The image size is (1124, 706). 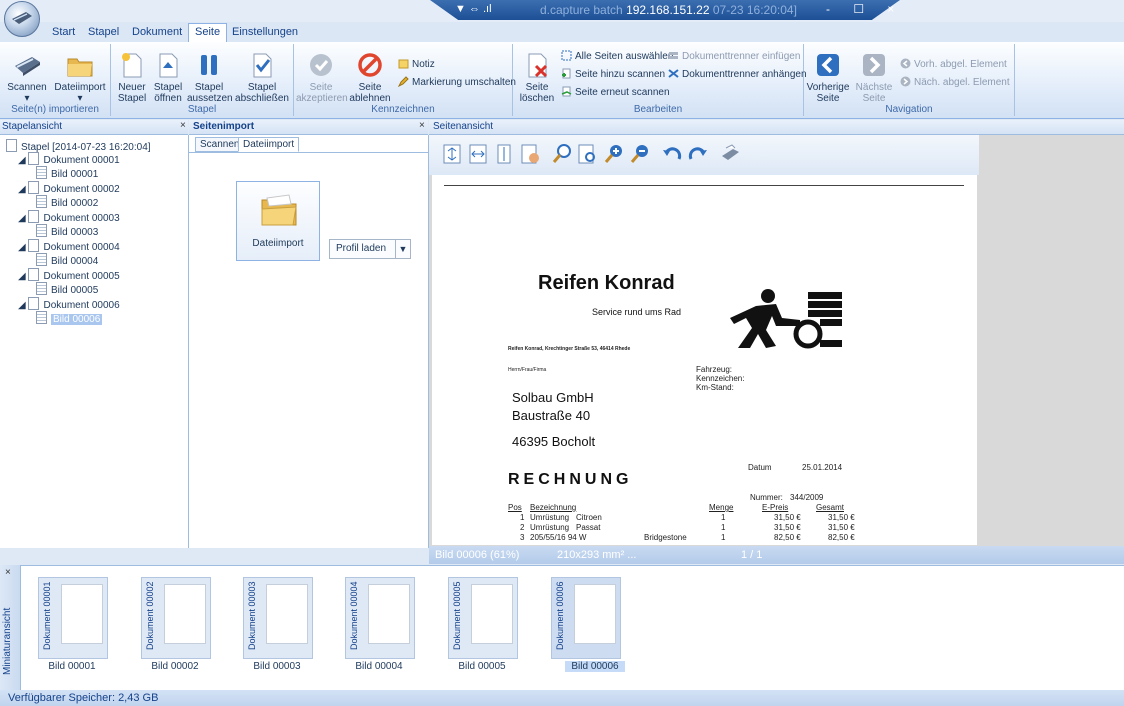 I want to click on zoom-page-icon, so click(x=588, y=154).